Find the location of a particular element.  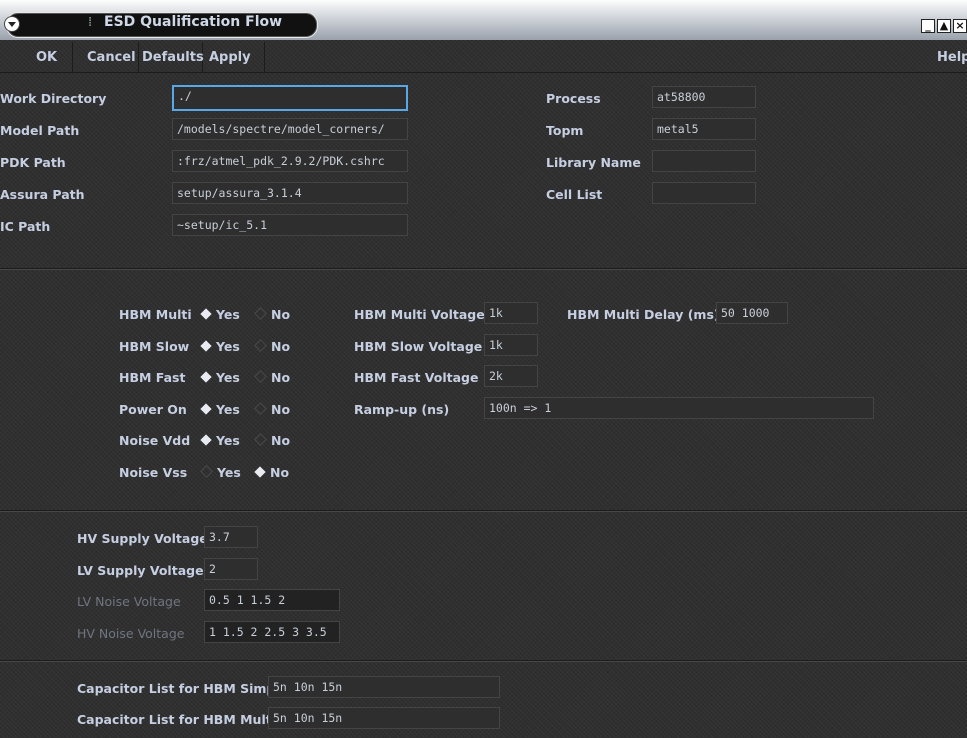

window-menu-icon is located at coordinates (12, 24).